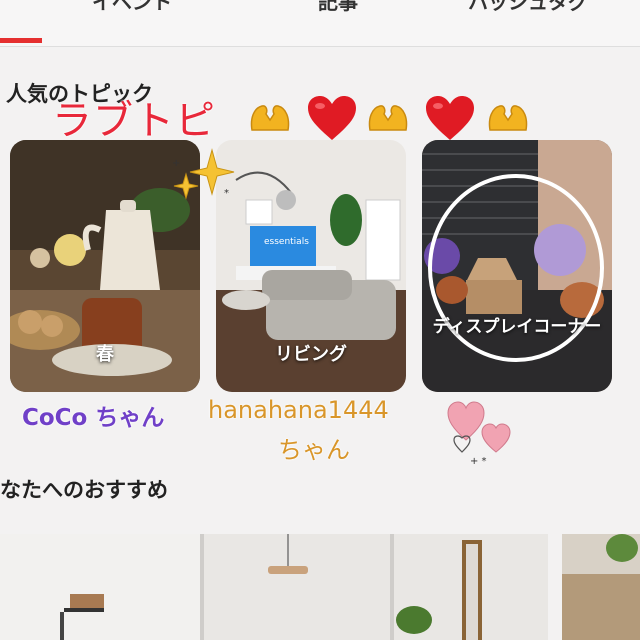 The width and height of the screenshot is (640, 640). What do you see at coordinates (320, 23) in the screenshot?
I see `tab-bar: イベント 記事 ハッシュタグ` at bounding box center [320, 23].